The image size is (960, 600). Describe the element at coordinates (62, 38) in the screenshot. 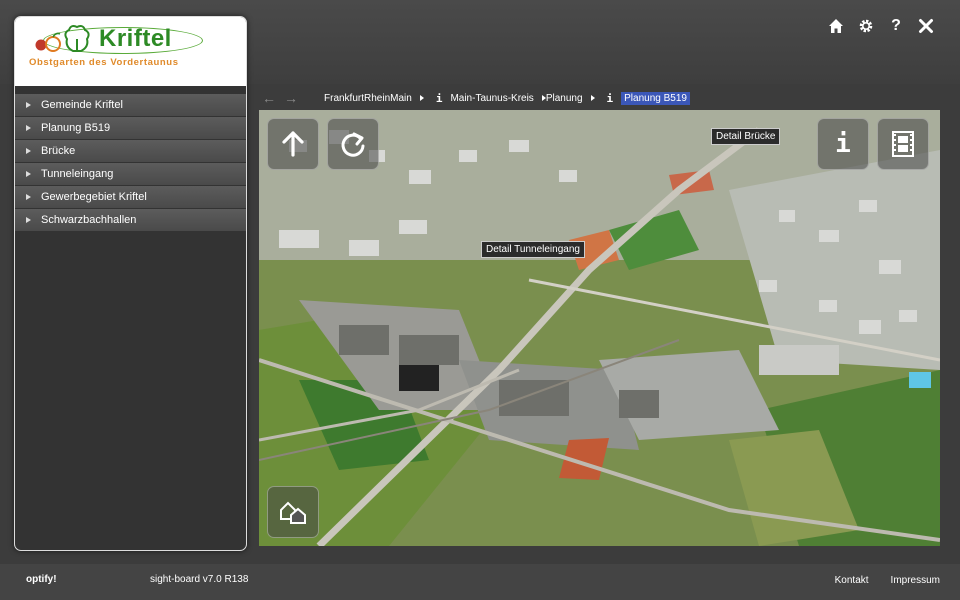

I see `fruit-logo-icon` at that location.